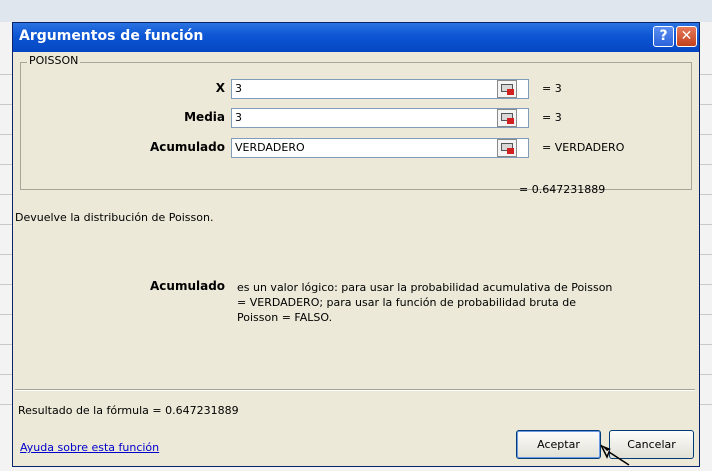  I want to click on arg-label-media: Media, so click(204, 117).